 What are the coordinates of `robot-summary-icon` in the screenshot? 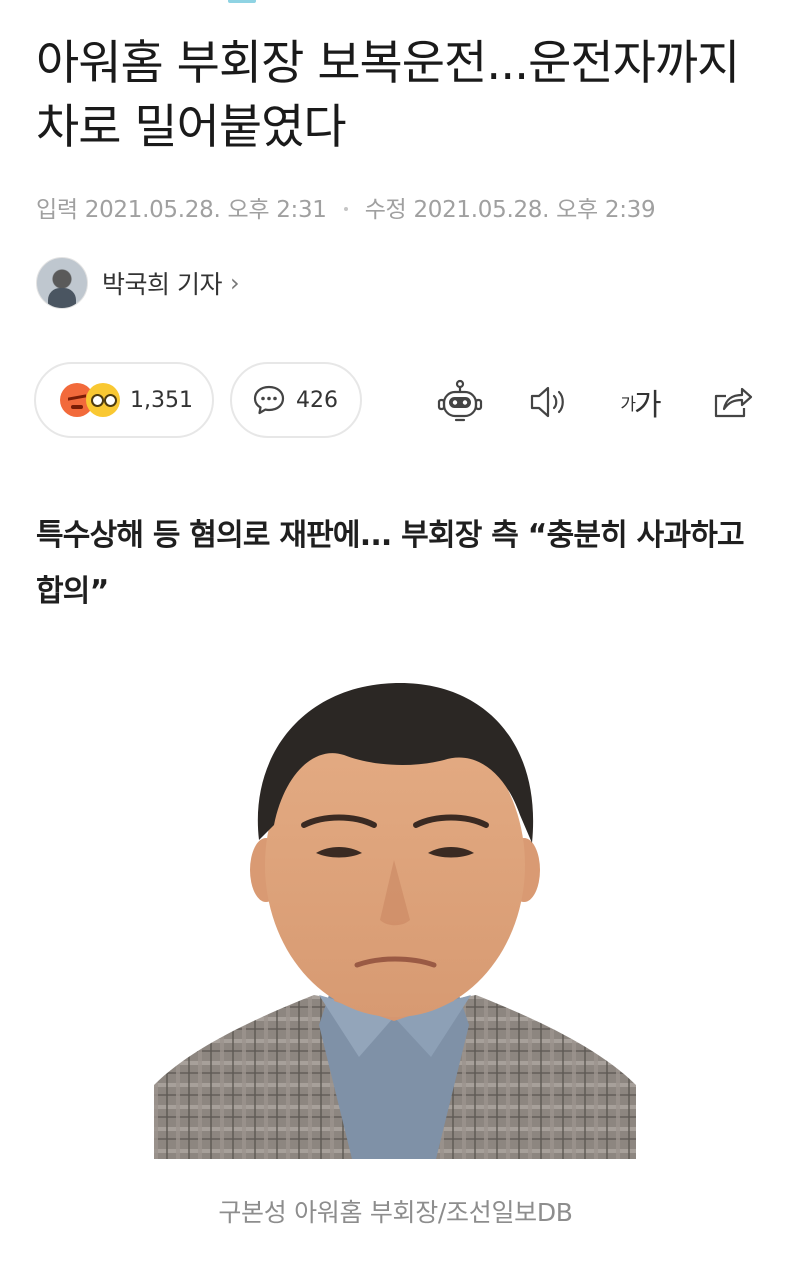 It's located at (460, 402).